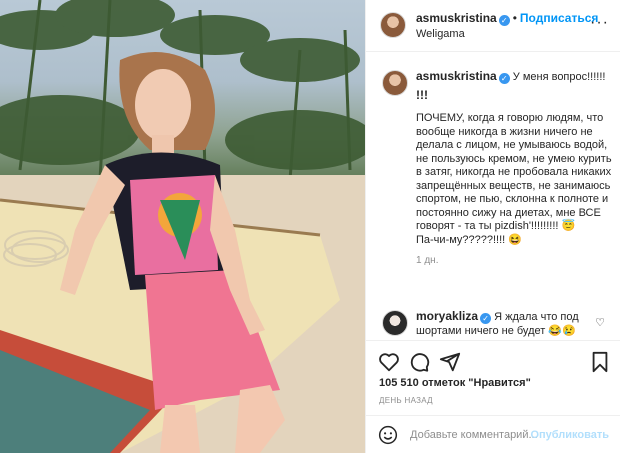  Describe the element at coordinates (559, 77) in the screenshot. I see `caption-heading: У меня вопрос!!!!!!` at that location.